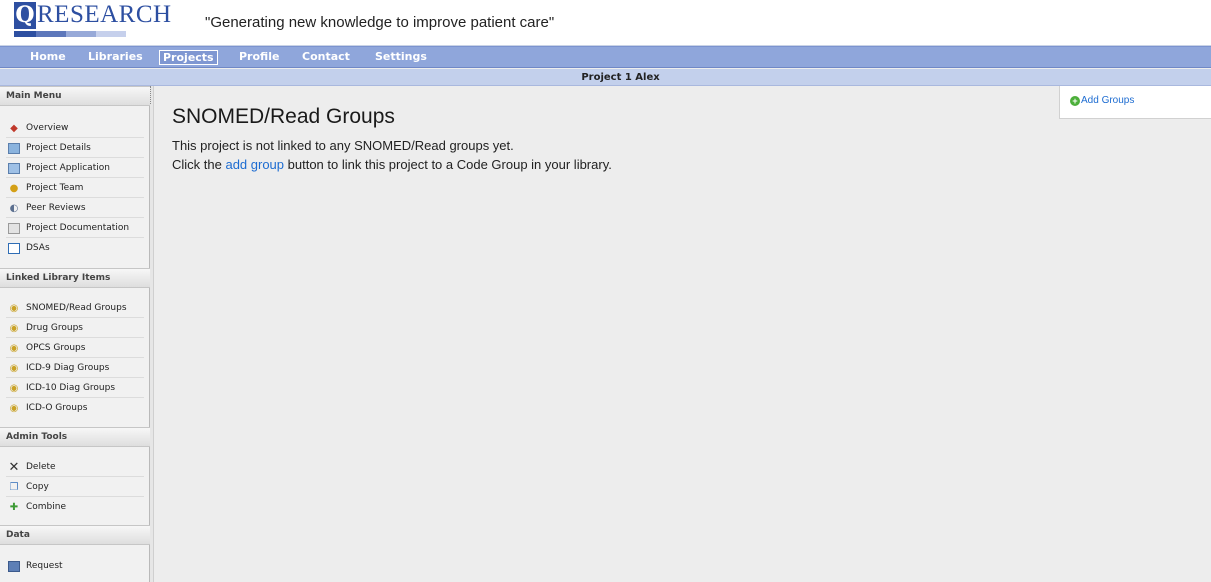 The image size is (1211, 582). Describe the element at coordinates (44, 566) in the screenshot. I see `sidebar-item-label: Request` at that location.